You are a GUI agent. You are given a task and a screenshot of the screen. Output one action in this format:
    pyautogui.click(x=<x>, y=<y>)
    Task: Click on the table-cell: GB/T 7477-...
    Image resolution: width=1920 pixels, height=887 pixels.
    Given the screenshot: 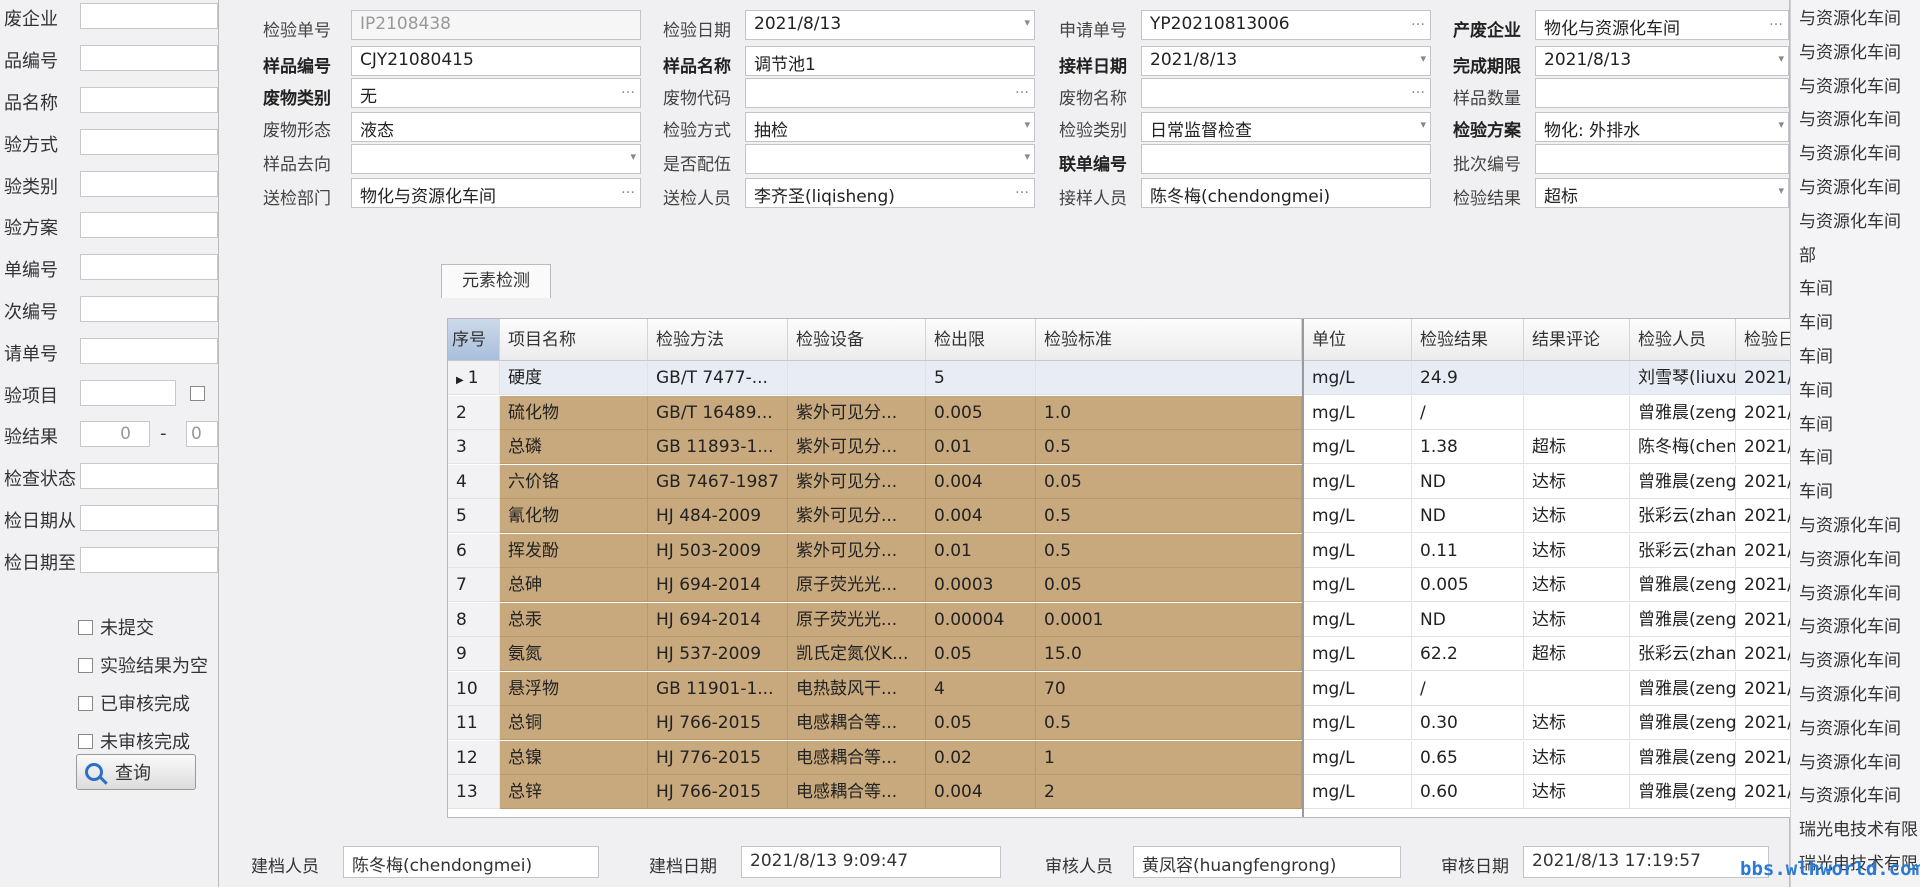 What is the action you would take?
    pyautogui.click(x=718, y=378)
    